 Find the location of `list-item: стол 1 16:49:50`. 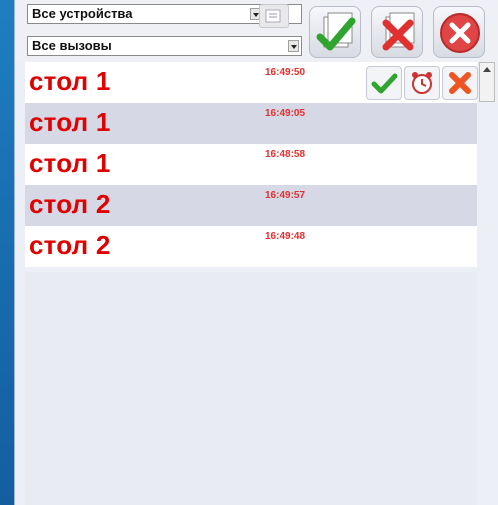

list-item: стол 1 16:49:50 is located at coordinates (251, 82).